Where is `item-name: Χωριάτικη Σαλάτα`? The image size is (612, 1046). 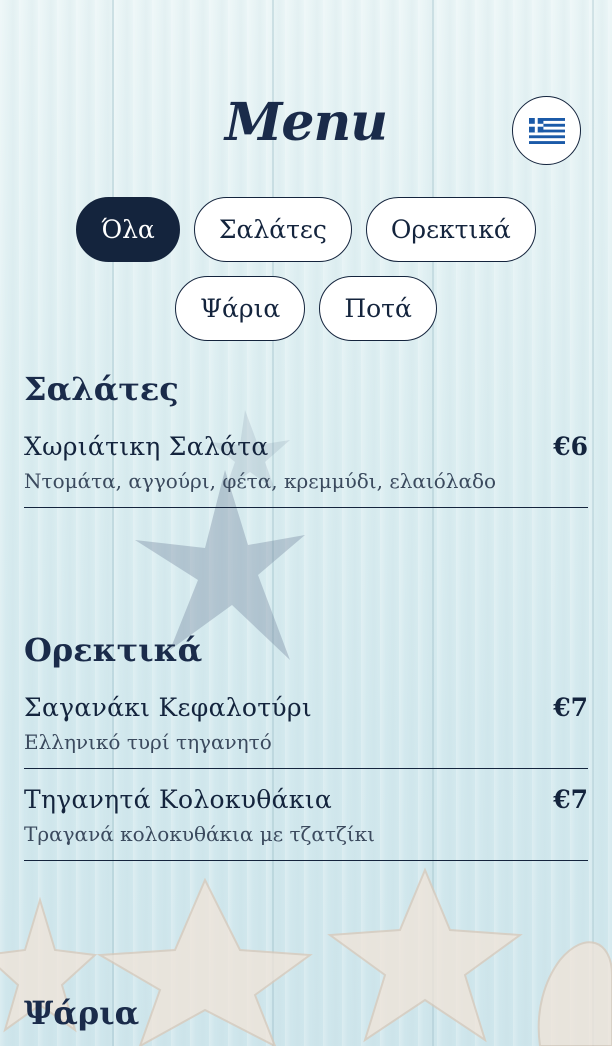
item-name: Χωριάτικη Σαλάτα is located at coordinates (146, 446).